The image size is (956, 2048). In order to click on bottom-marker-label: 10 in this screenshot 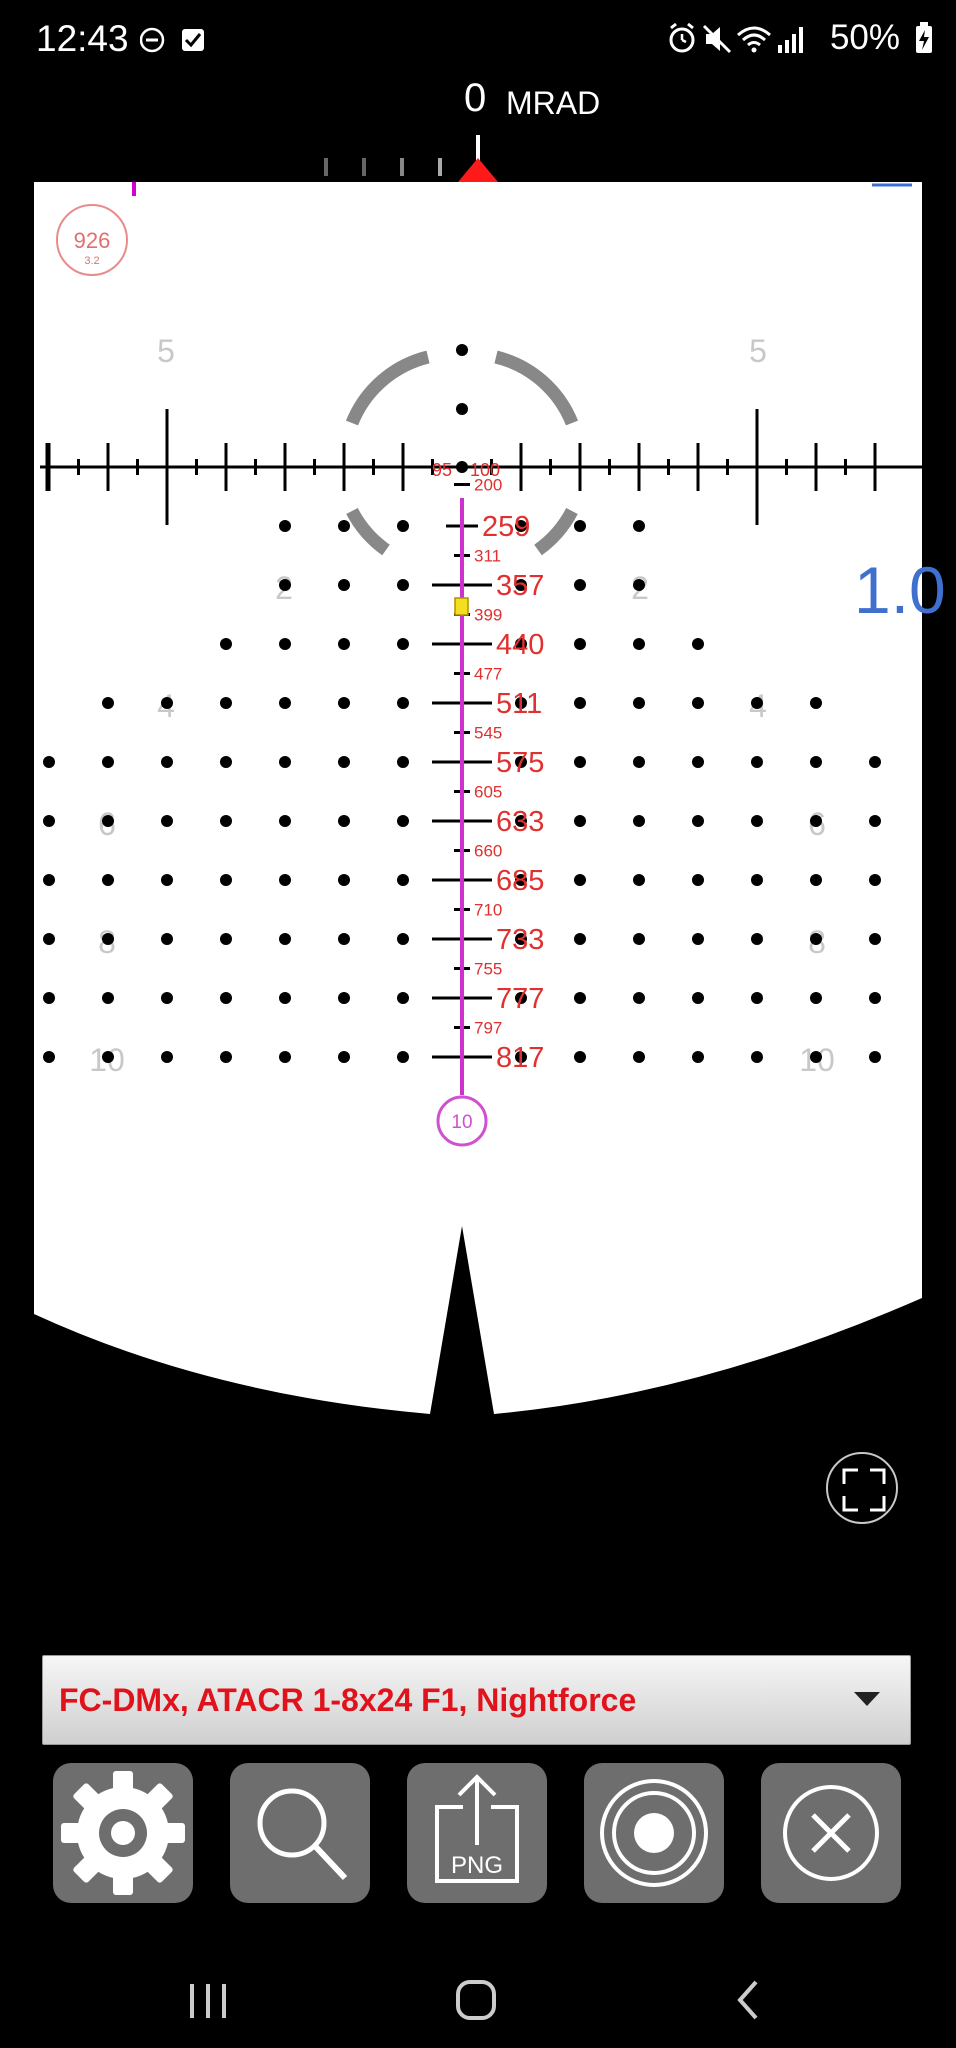, I will do `click(461, 1122)`.